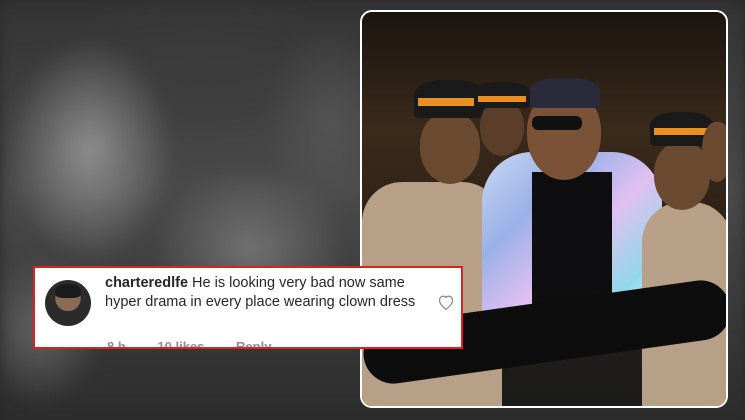 This screenshot has height=420, width=745. I want to click on comment-meta: 8 h 10 likes Reply, so click(203, 344).